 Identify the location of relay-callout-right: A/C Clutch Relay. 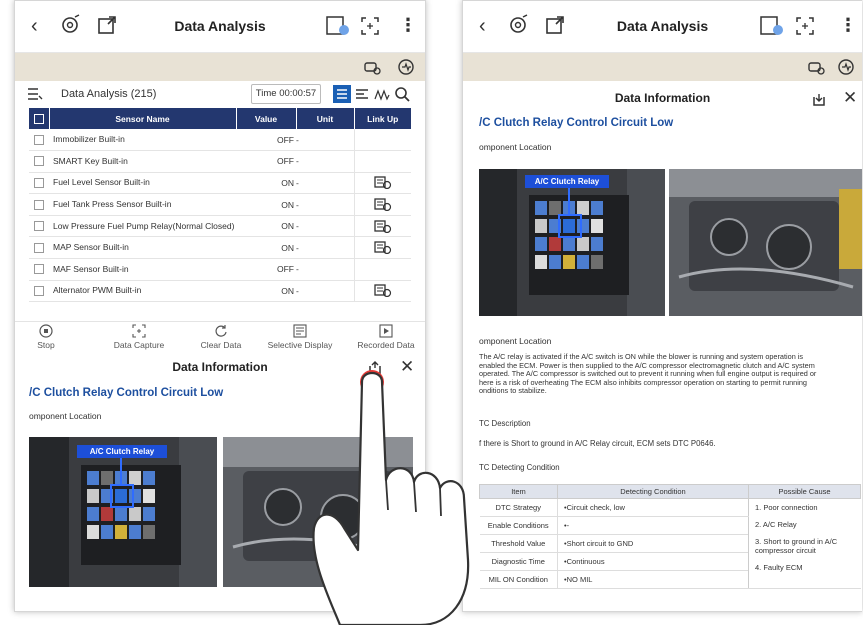
(567, 181).